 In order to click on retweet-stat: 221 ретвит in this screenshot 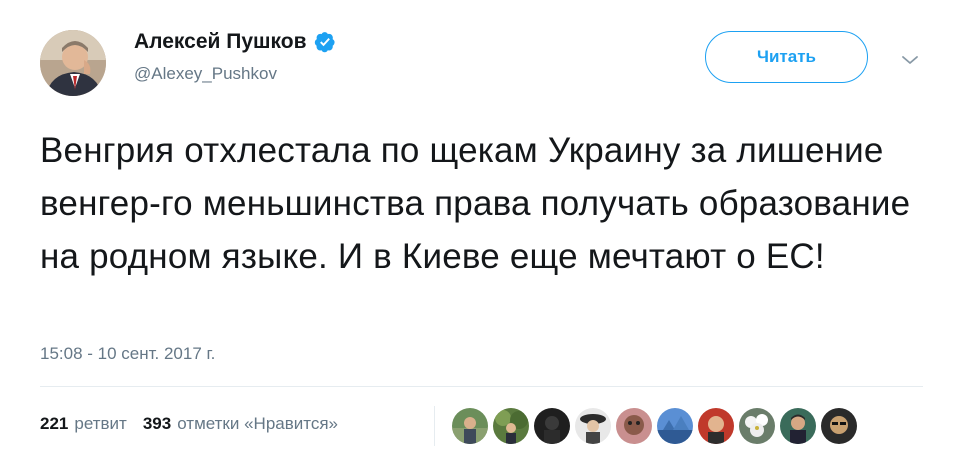, I will do `click(83, 424)`.